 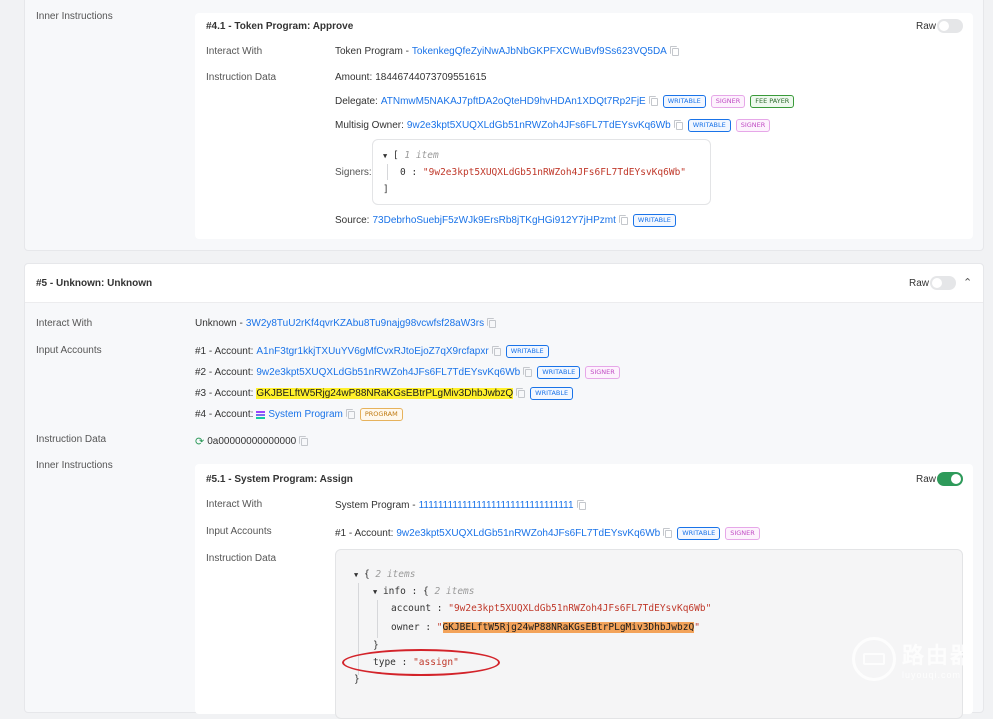 I want to click on watermark-brand: 路由器, so click(x=938, y=656).